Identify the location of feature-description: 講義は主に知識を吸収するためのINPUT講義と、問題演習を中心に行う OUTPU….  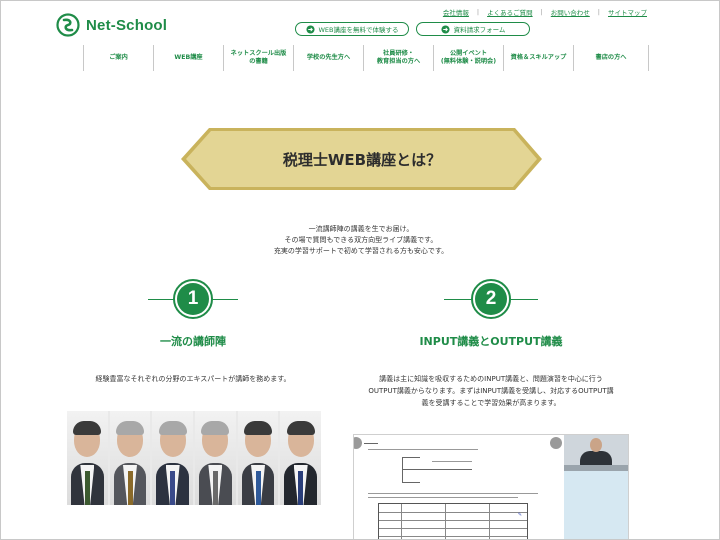
(491, 391).